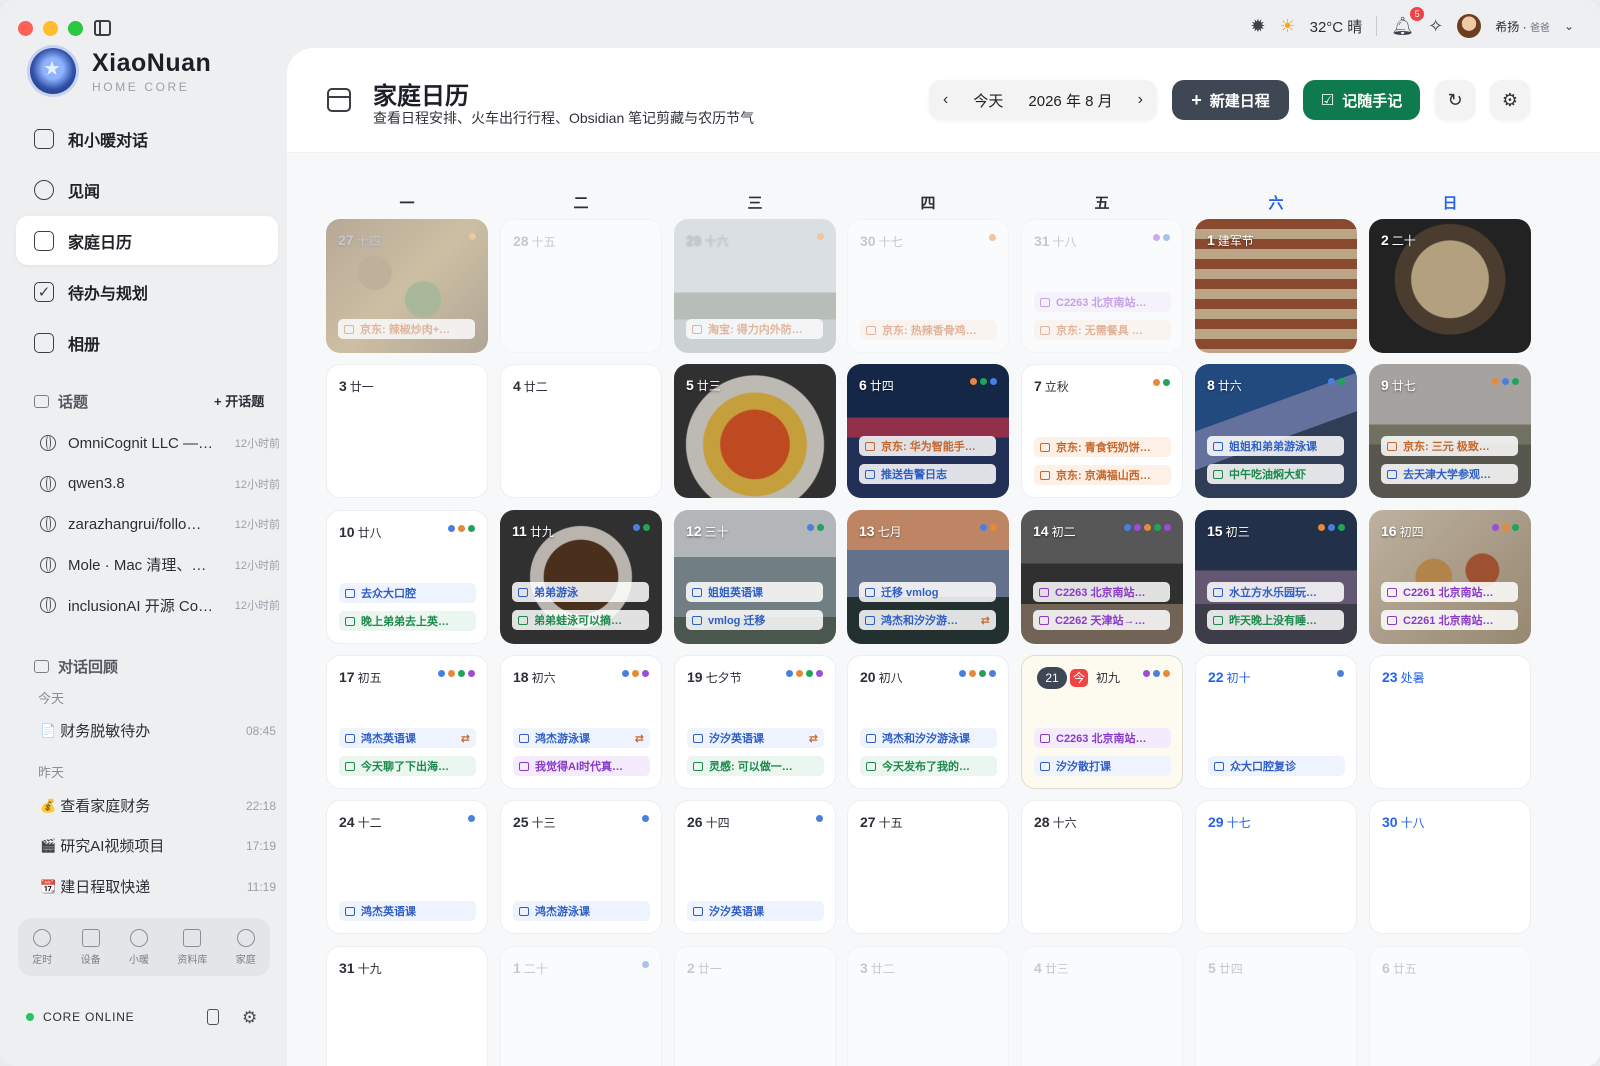  I want to click on settings-gear-icon: ⚙, so click(249, 1018).